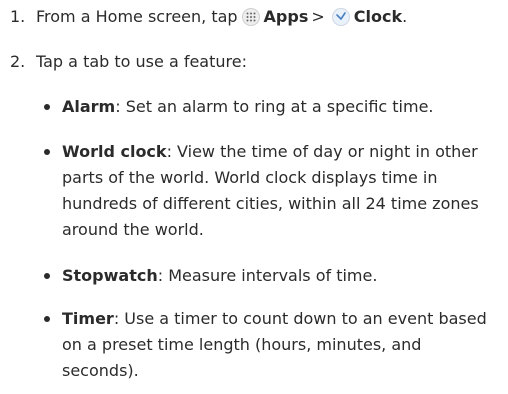 The height and width of the screenshot is (394, 508). What do you see at coordinates (141, 61) in the screenshot?
I see `step-2-text: Tap a tab to use a feature:` at bounding box center [141, 61].